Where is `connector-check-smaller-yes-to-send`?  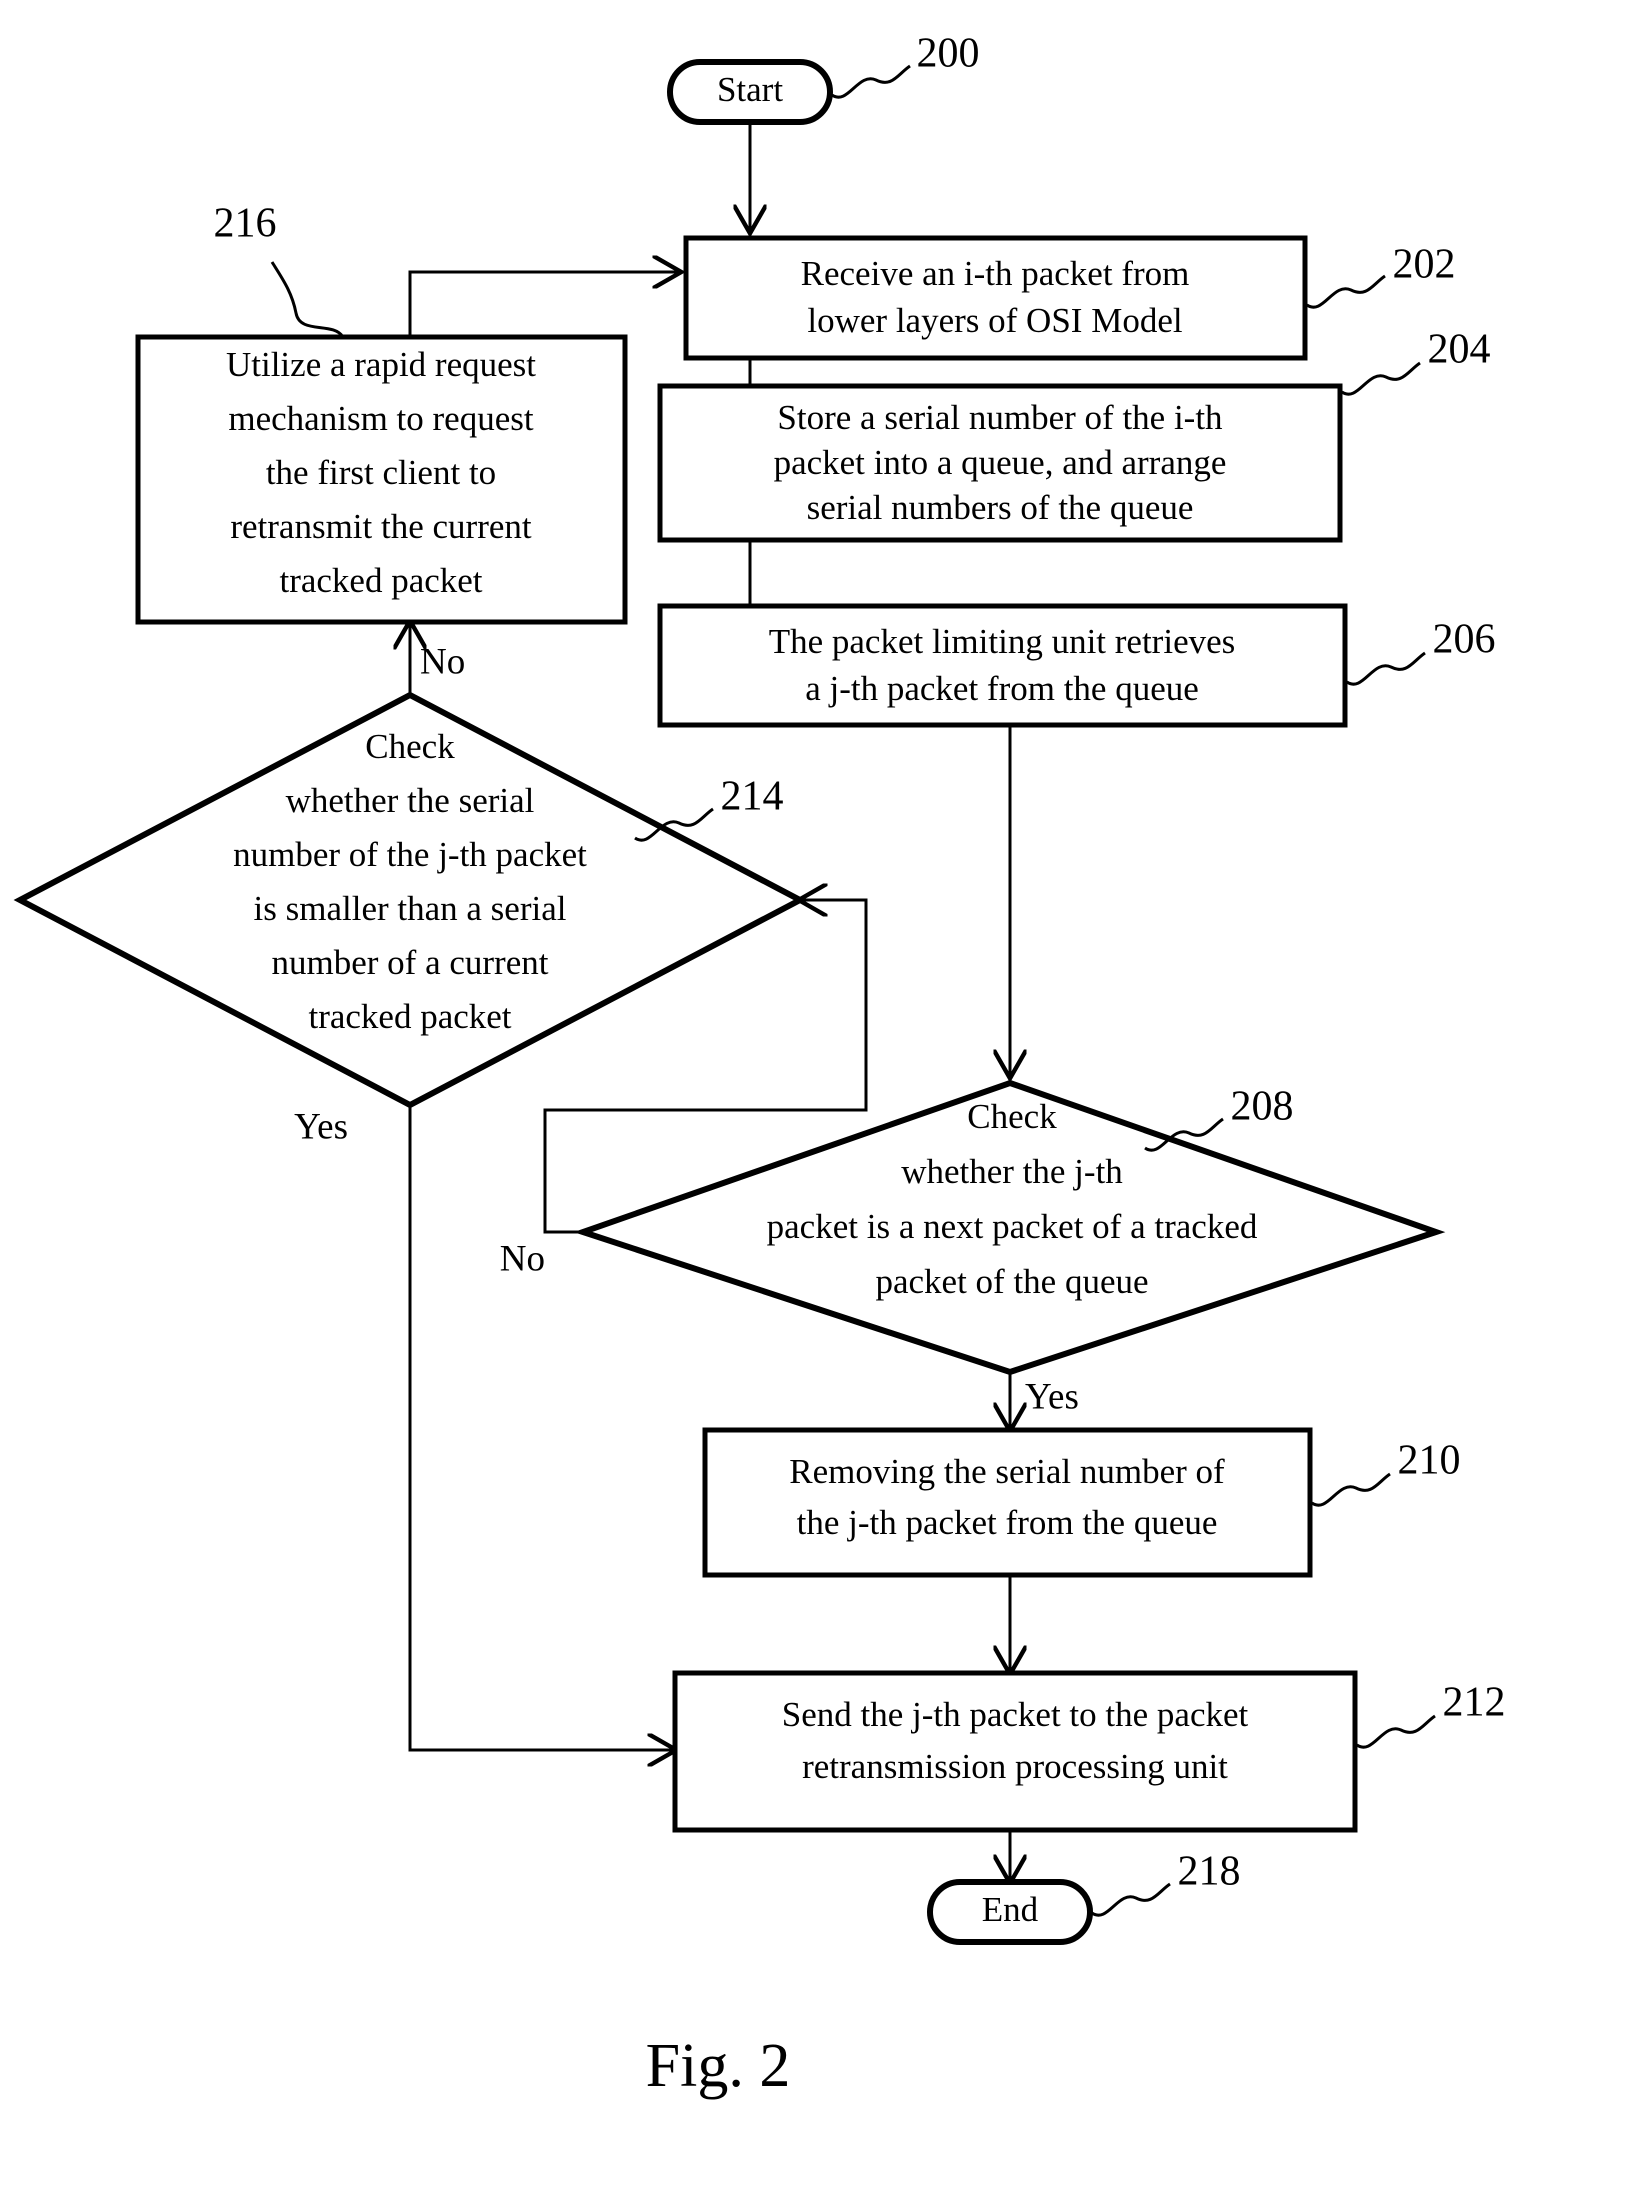
connector-check-smaller-yes-to-send is located at coordinates (541, 1427).